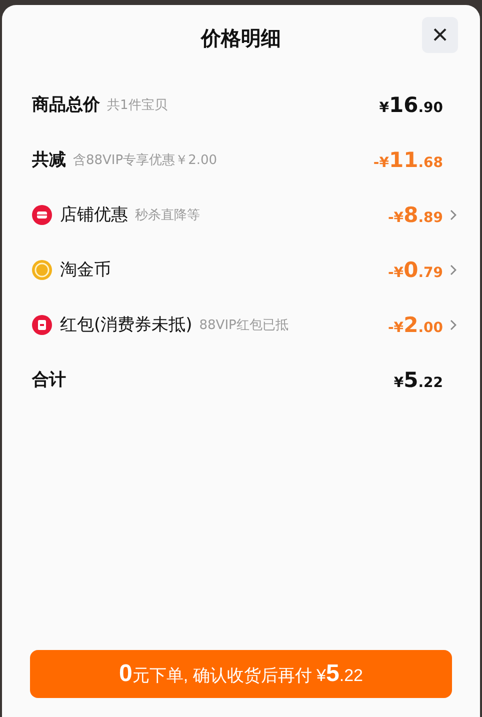  What do you see at coordinates (42, 214) in the screenshot?
I see `shop-icon` at bounding box center [42, 214].